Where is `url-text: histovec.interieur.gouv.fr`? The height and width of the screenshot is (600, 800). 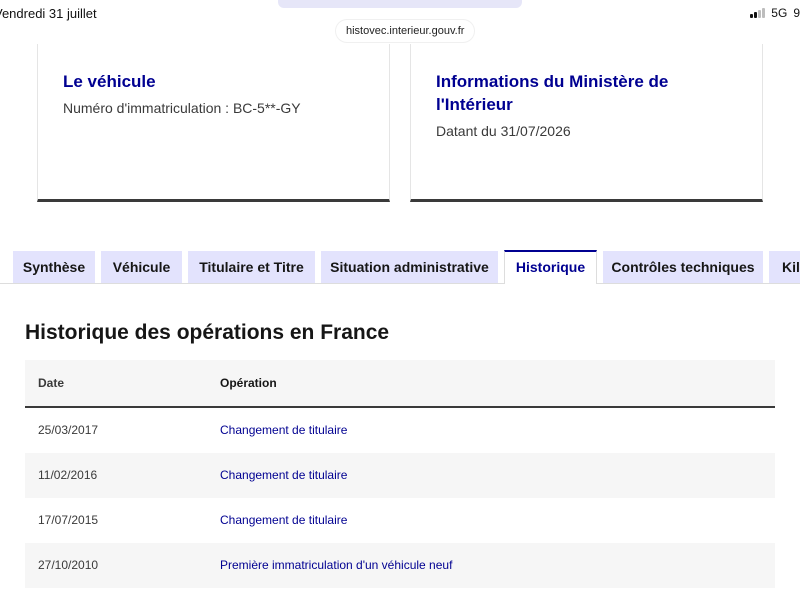 url-text: histovec.interieur.gouv.fr is located at coordinates (405, 31).